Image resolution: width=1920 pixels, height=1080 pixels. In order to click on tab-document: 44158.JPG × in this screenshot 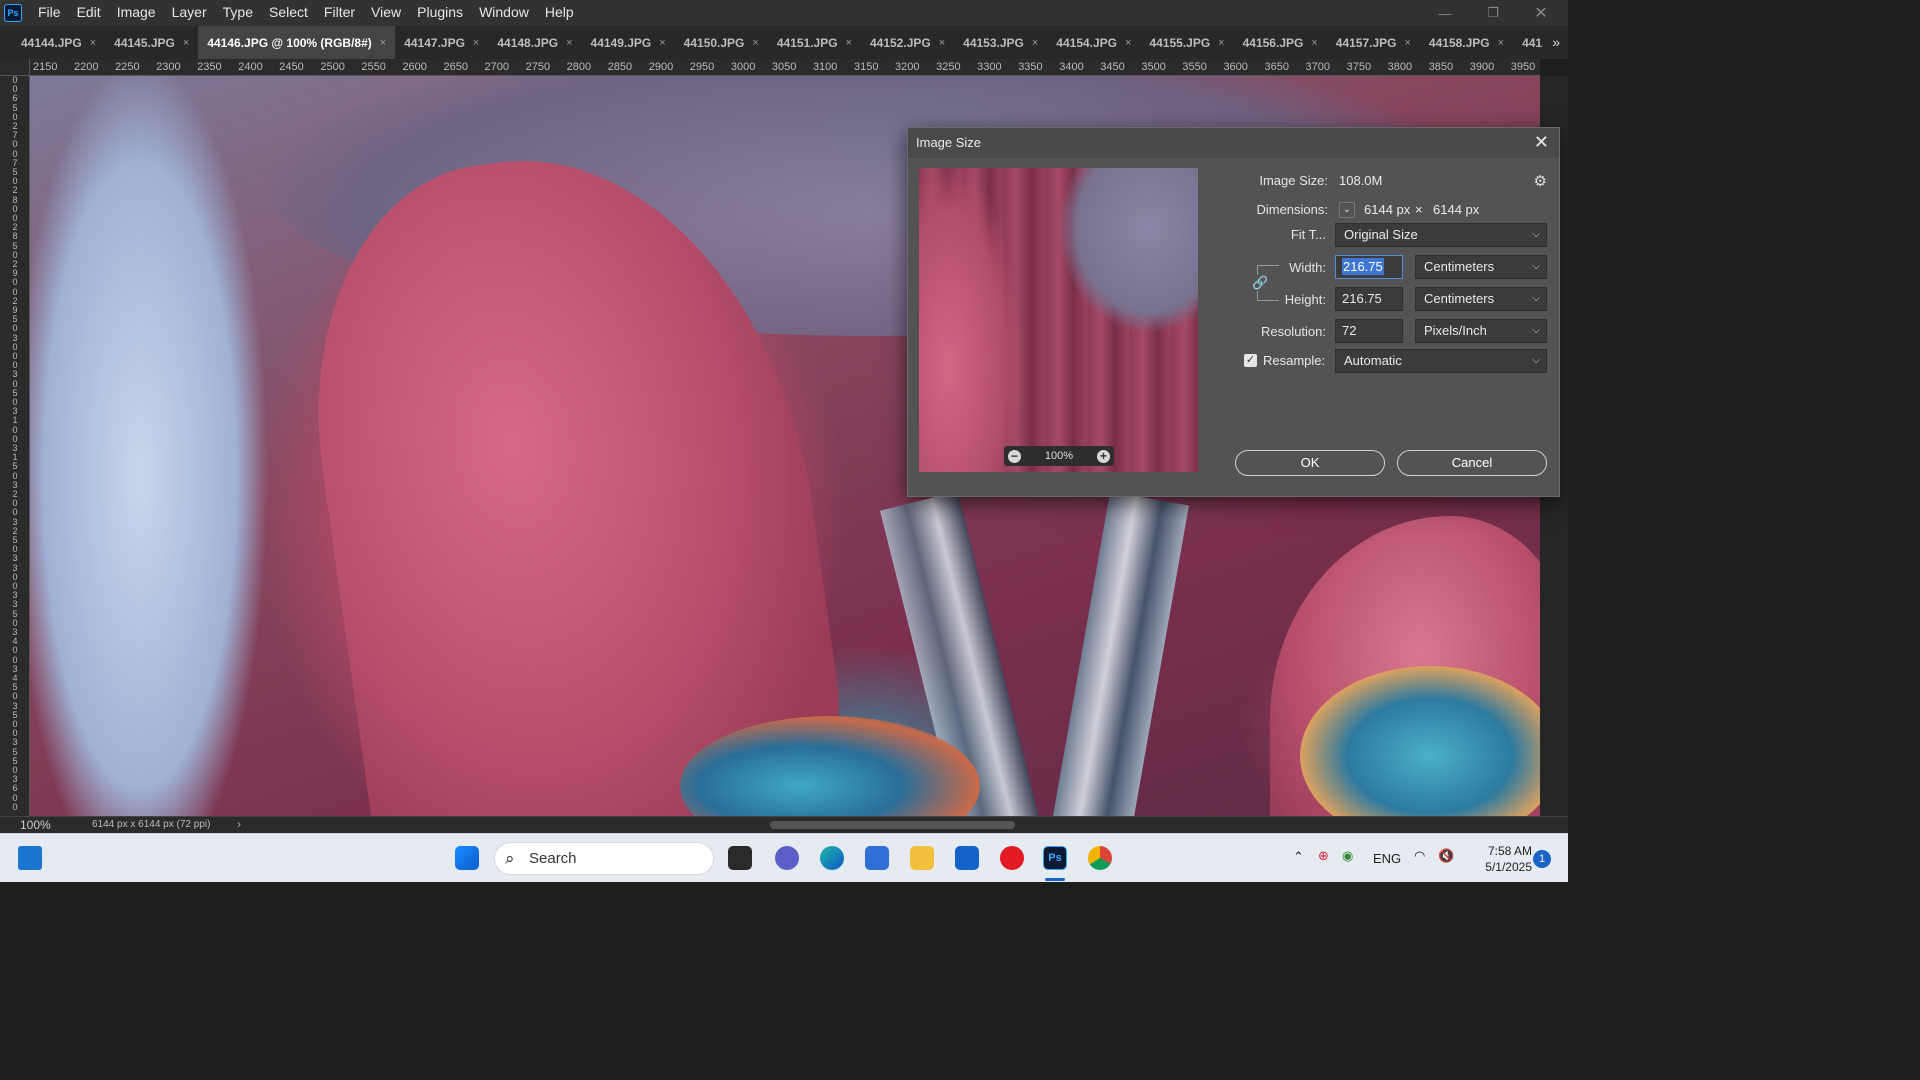, I will do `click(1466, 42)`.